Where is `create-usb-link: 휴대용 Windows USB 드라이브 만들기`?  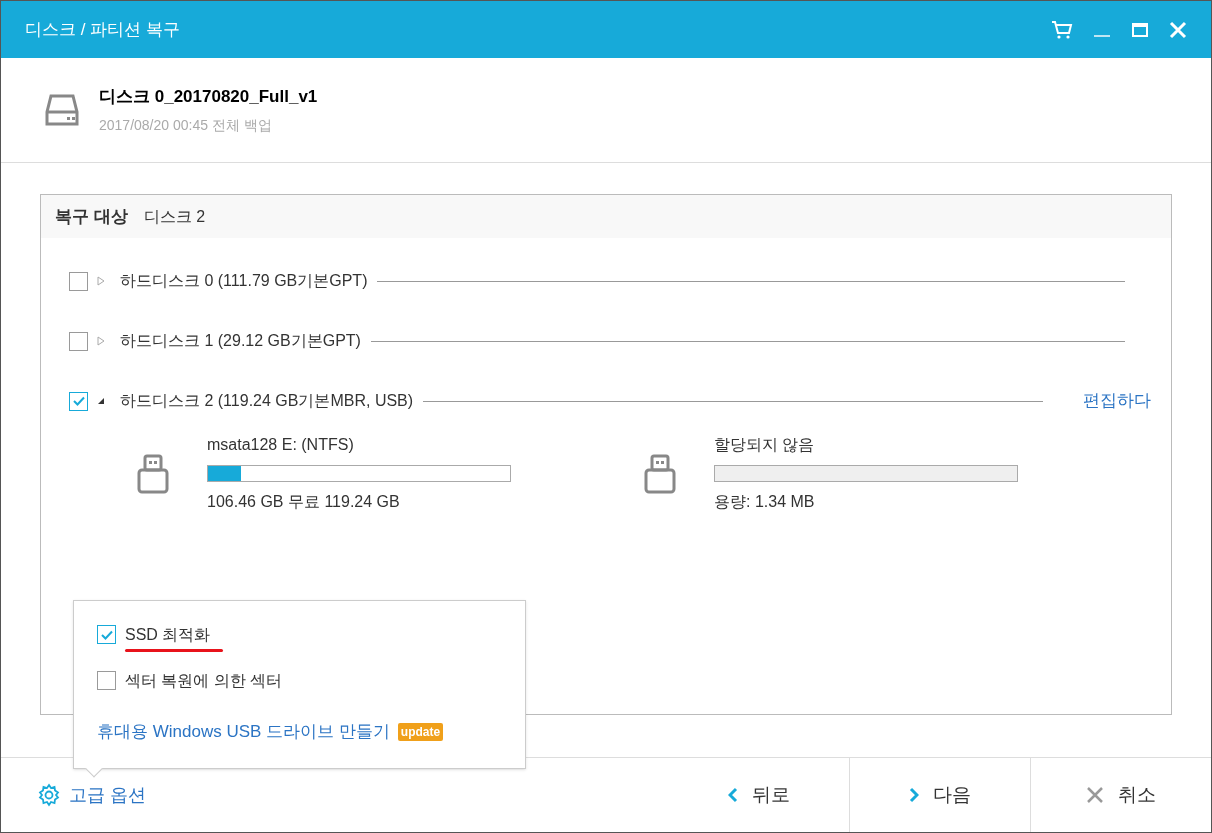
create-usb-link: 휴대용 Windows USB 드라이브 만들기 is located at coordinates (243, 732).